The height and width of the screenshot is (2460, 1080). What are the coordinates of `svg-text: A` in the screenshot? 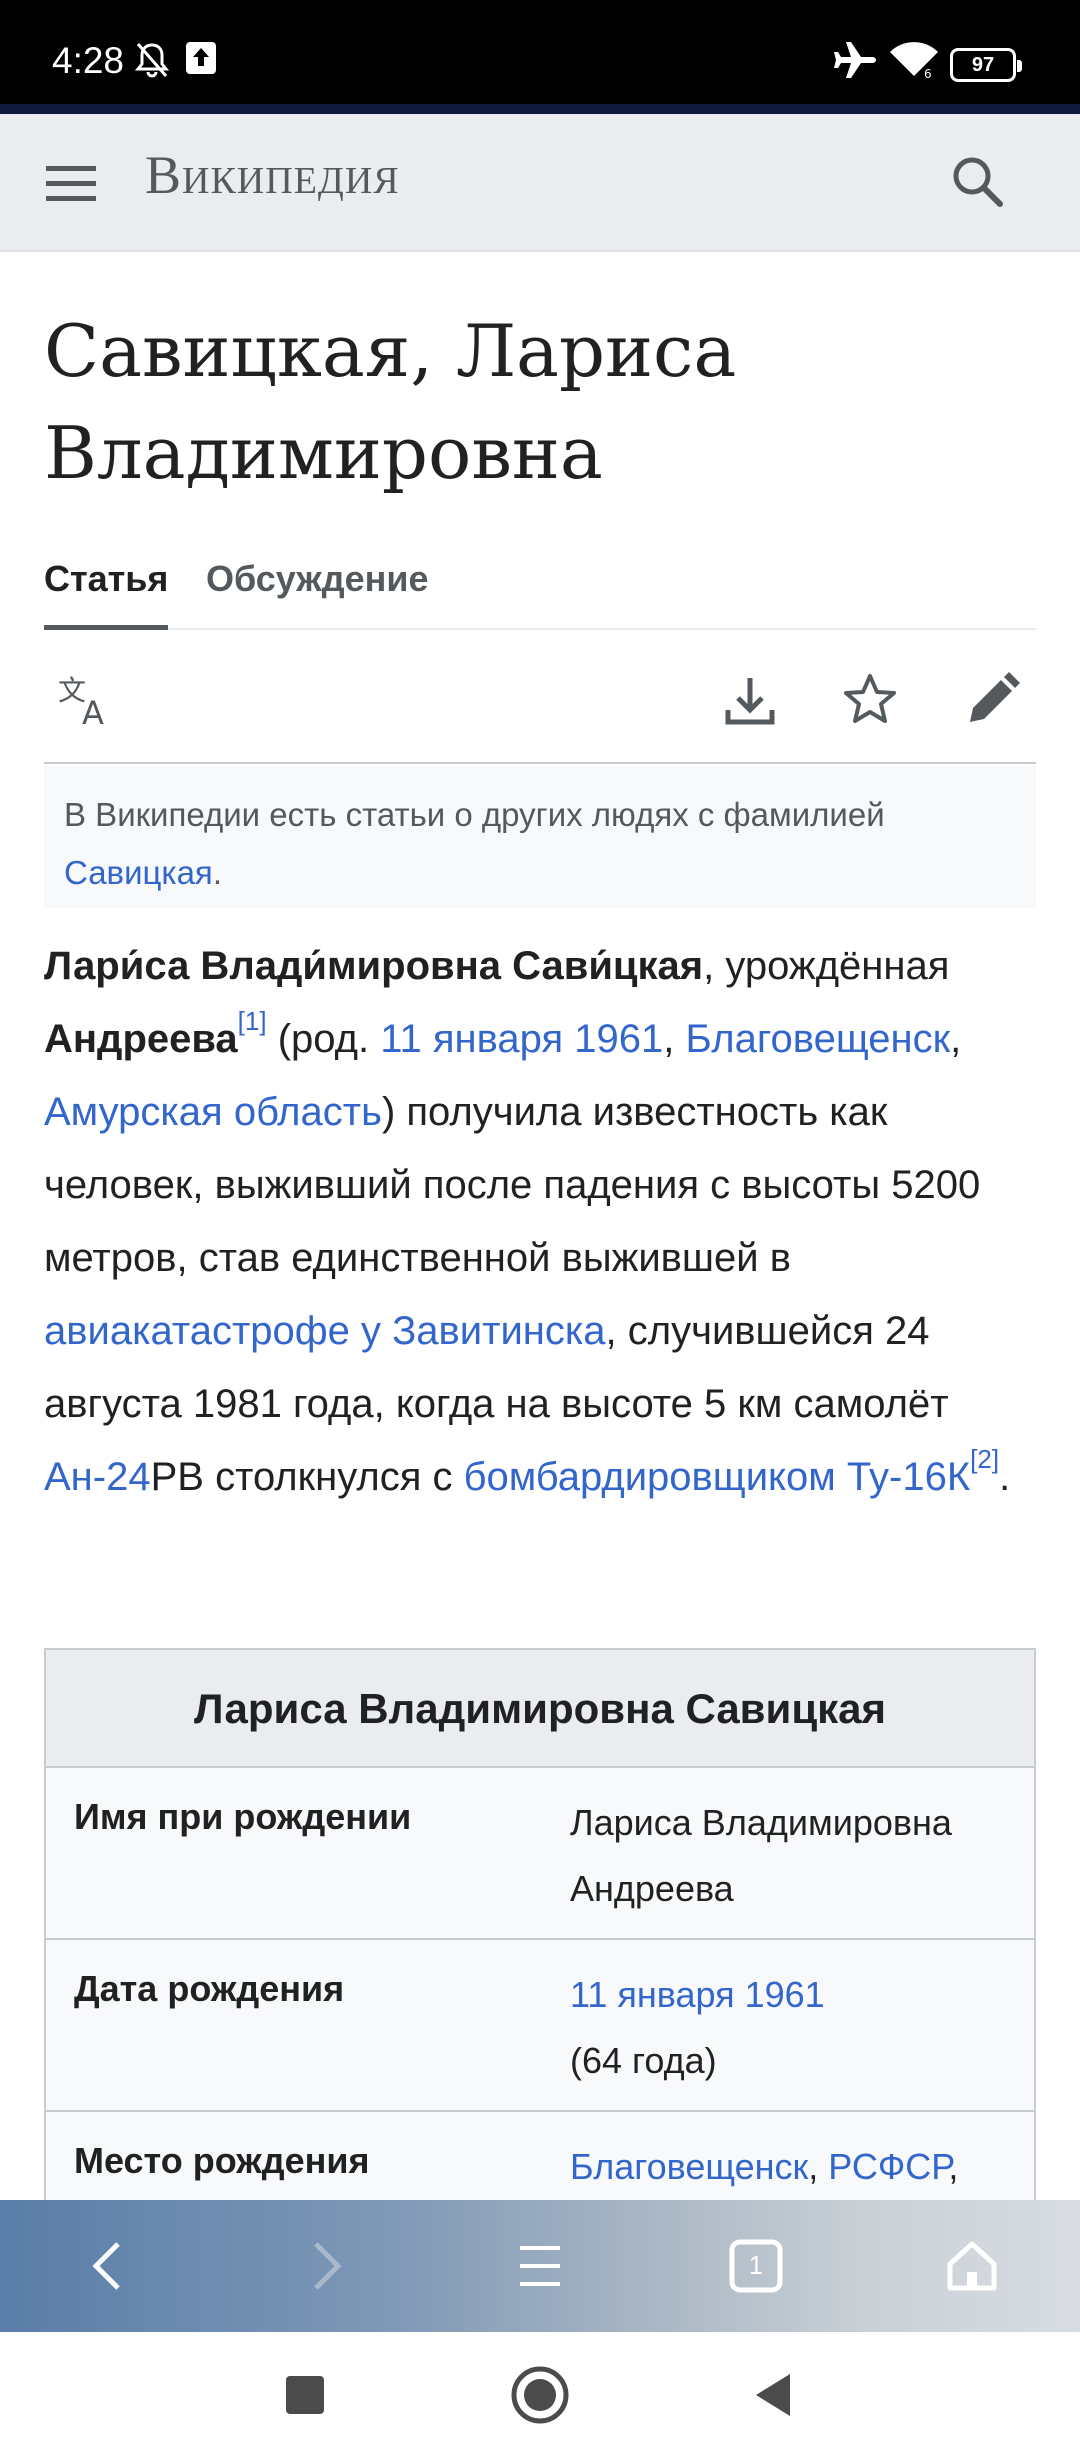 It's located at (93, 712).